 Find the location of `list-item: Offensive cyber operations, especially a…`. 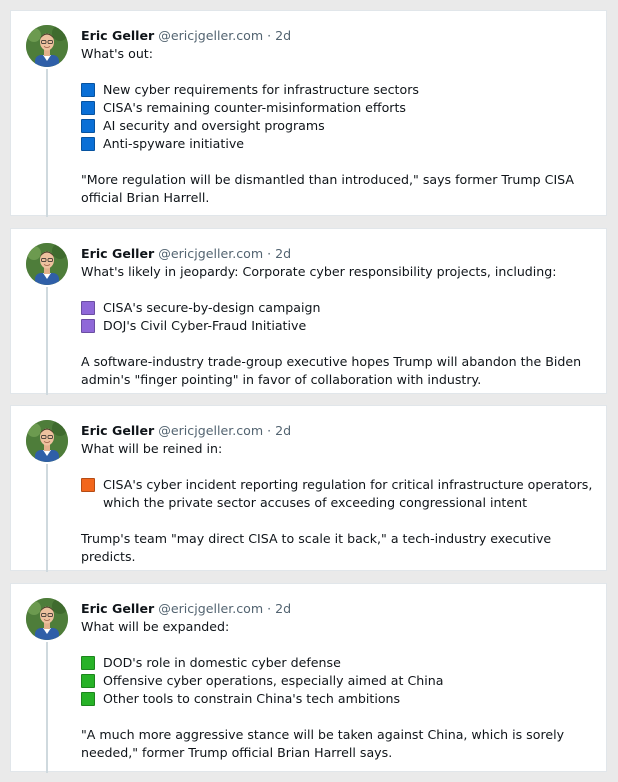

list-item: Offensive cyber operations, especially a… is located at coordinates (339, 681).